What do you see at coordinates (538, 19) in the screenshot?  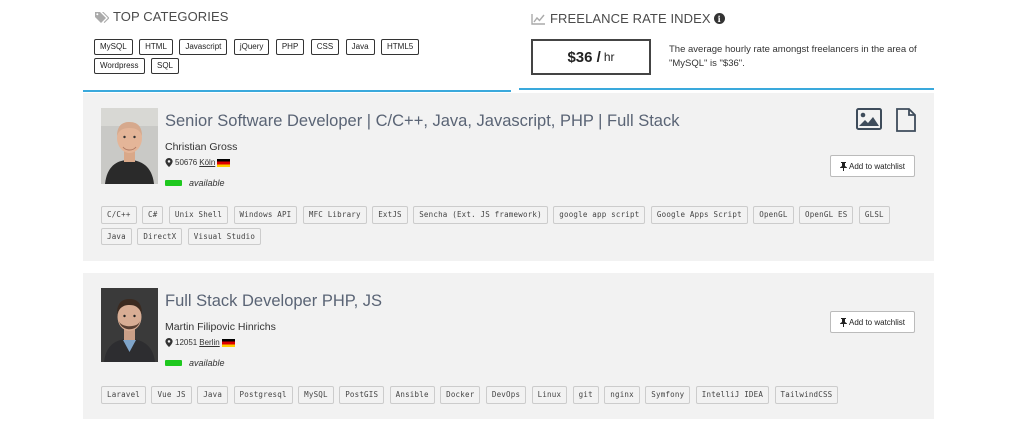 I see `line-chart-icon` at bounding box center [538, 19].